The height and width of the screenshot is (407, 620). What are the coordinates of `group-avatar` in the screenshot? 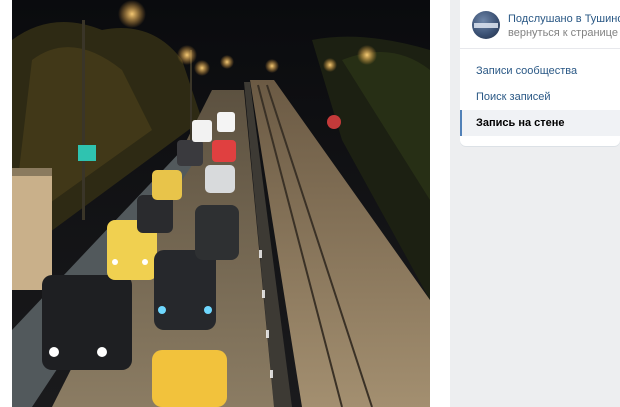 It's located at (486, 25).